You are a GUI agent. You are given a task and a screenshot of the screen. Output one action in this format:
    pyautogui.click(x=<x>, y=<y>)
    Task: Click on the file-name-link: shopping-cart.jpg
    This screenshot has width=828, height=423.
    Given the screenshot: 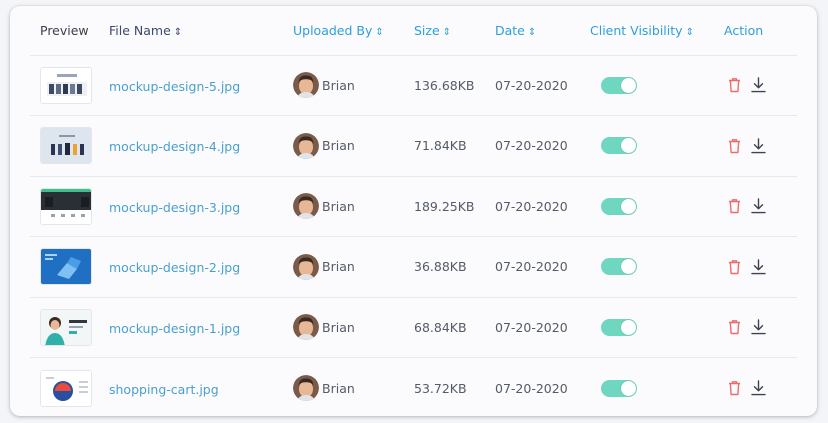 What is the action you would take?
    pyautogui.click(x=164, y=389)
    